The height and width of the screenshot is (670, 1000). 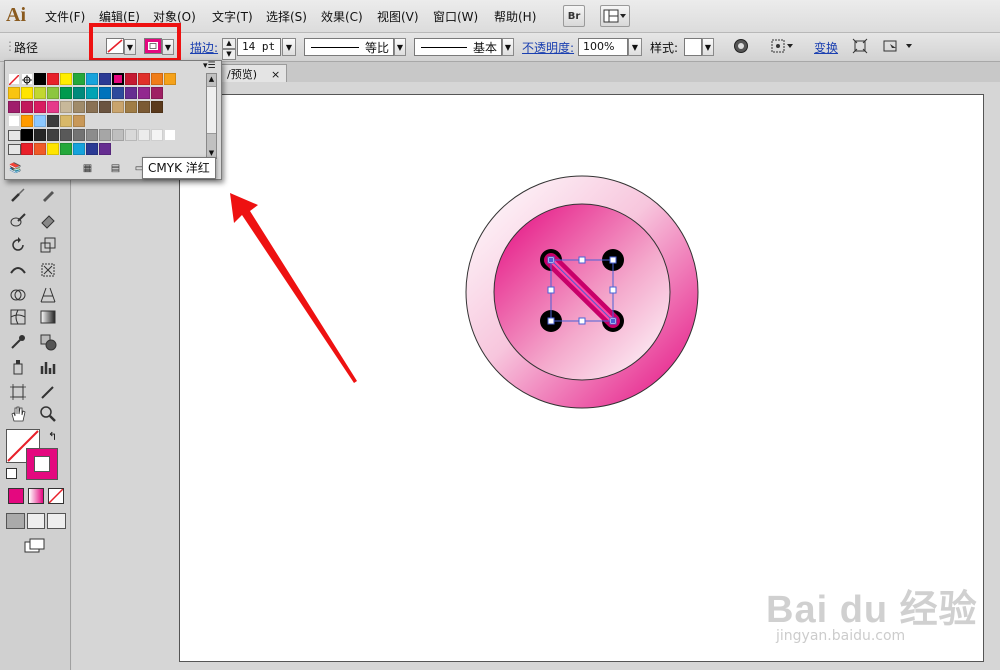 I want to click on menu-select: 选择(S), so click(x=286, y=16).